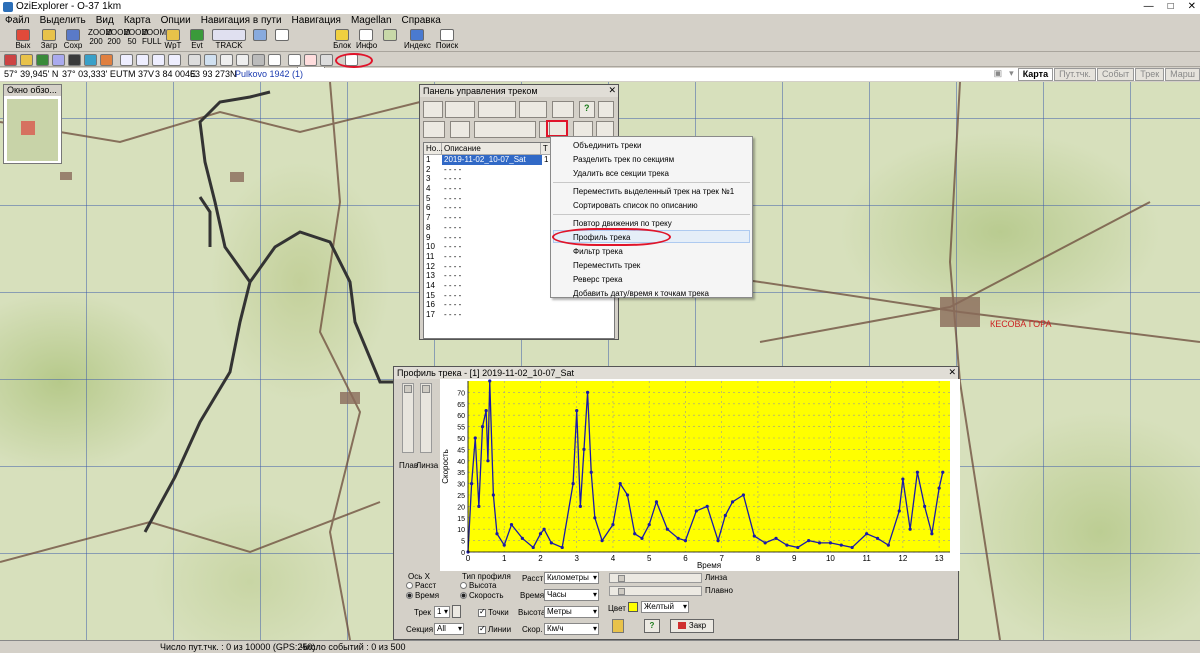 This screenshot has width=1200, height=653. Describe the element at coordinates (90, 60) in the screenshot. I see `route-icon` at that location.